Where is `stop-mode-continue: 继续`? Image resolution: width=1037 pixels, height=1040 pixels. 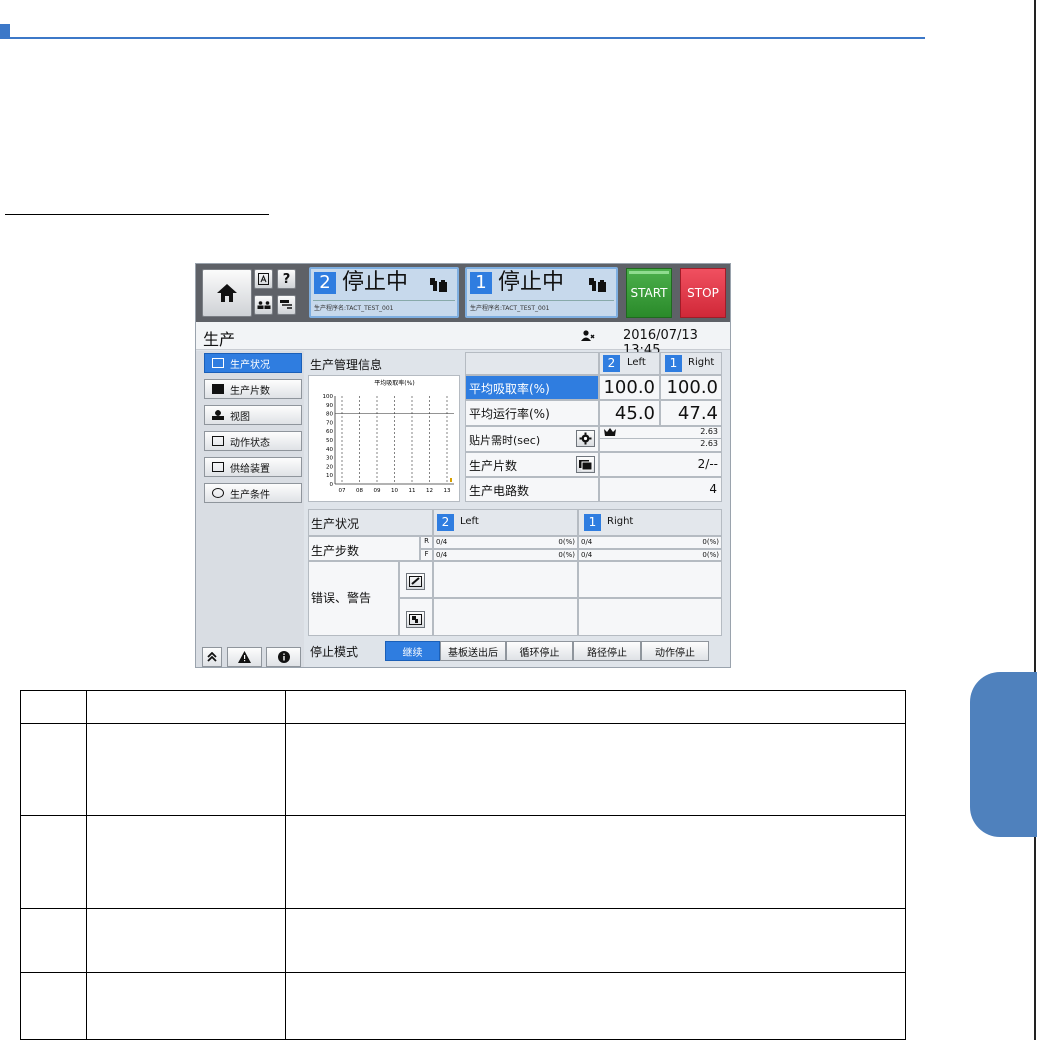 stop-mode-continue: 继续 is located at coordinates (412, 651).